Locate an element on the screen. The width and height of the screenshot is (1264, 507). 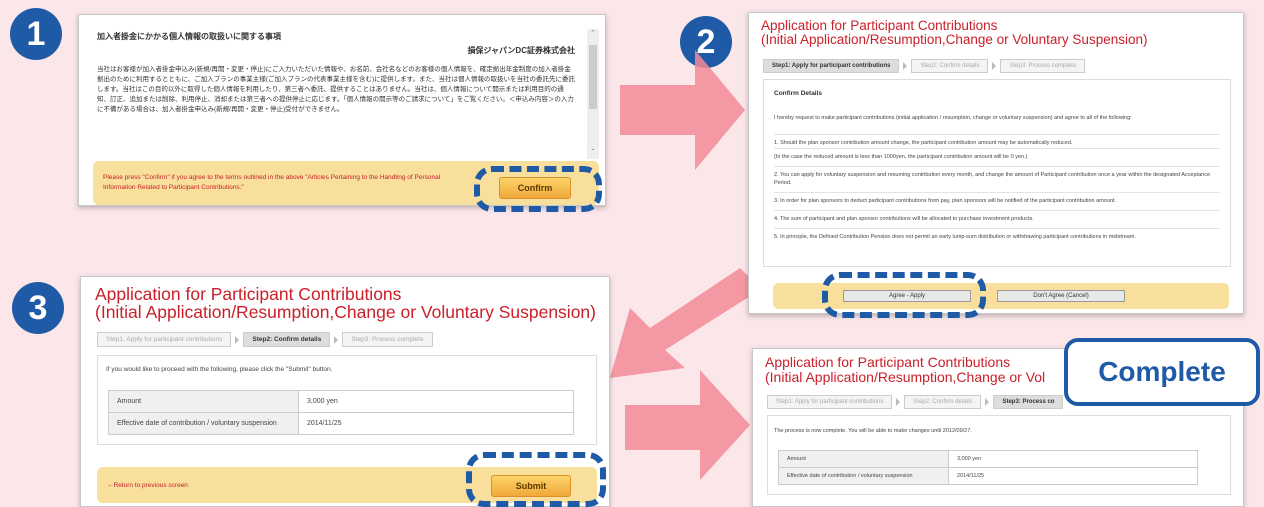
step-badge-1: 1 is located at coordinates (36, 34).